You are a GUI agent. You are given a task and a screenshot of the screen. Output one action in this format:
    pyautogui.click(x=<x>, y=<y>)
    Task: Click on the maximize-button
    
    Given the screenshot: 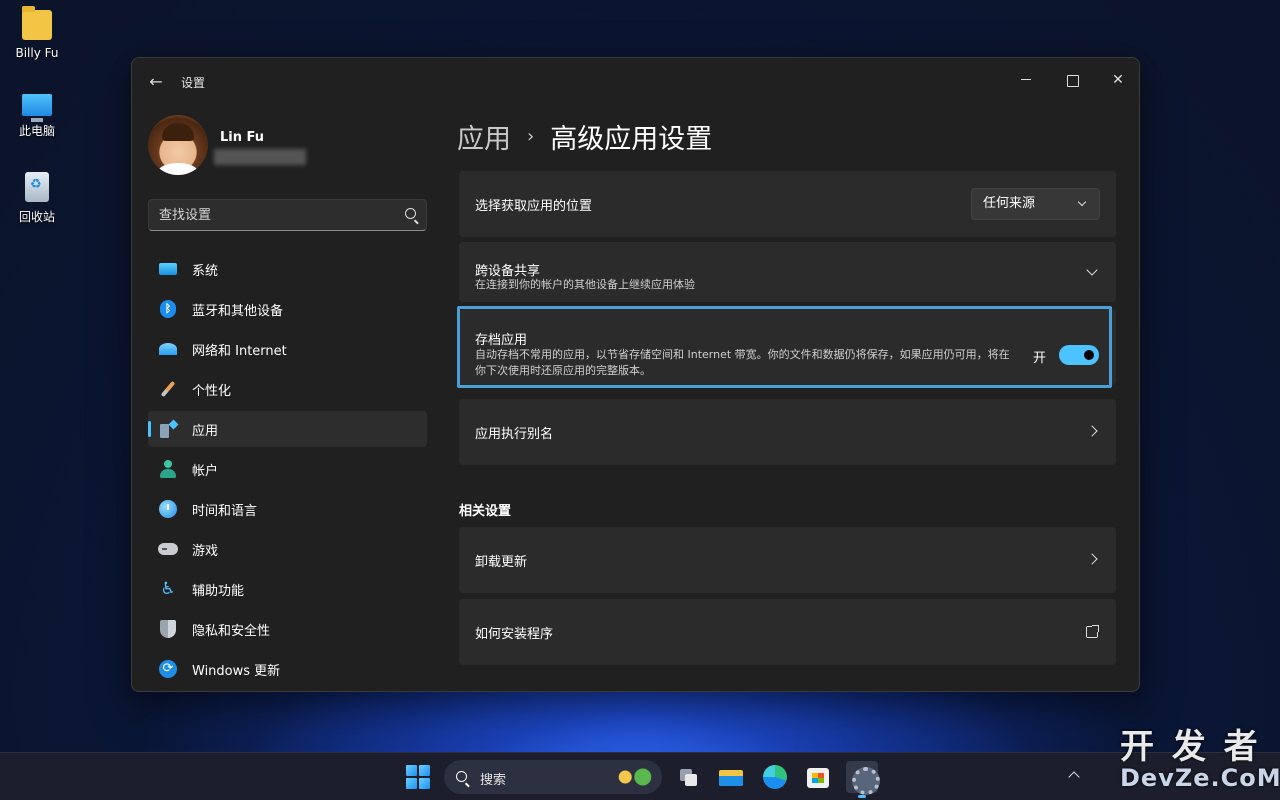 What is the action you would take?
    pyautogui.click(x=1072, y=80)
    